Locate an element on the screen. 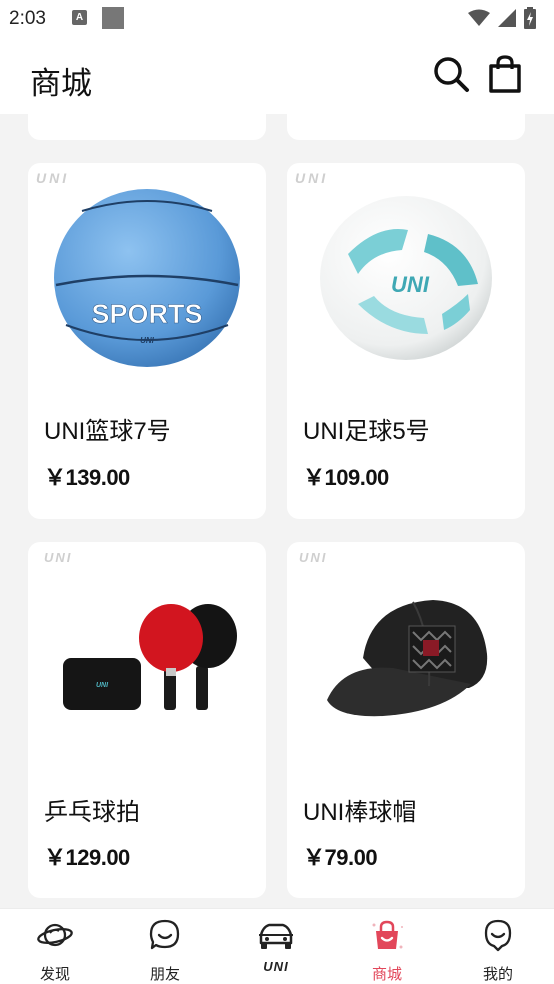 The image size is (554, 984). search-icon is located at coordinates (451, 74).